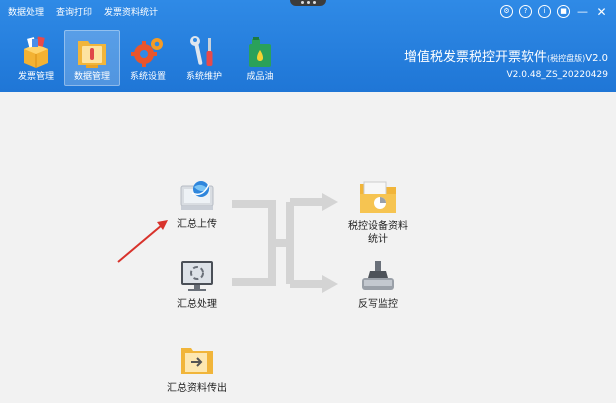  What do you see at coordinates (596, 58) in the screenshot?
I see `product-edition-version: V2.0` at bounding box center [596, 58].